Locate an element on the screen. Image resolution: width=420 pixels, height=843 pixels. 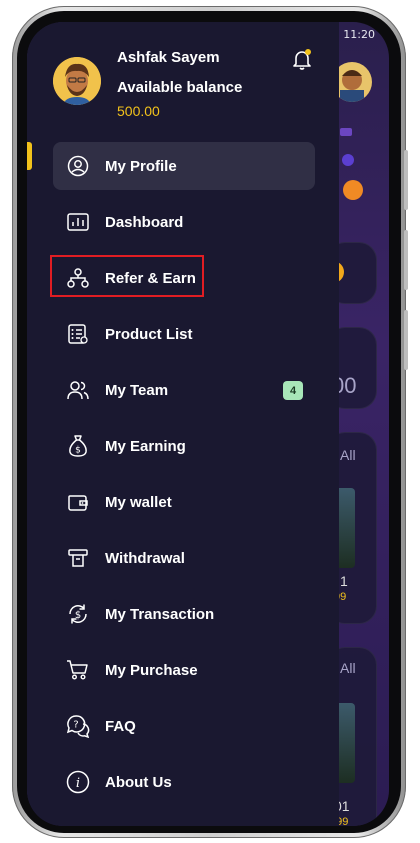
drawer-header: Ashfak Sayem Available balance 500.00 is located at coordinates (183, 77).